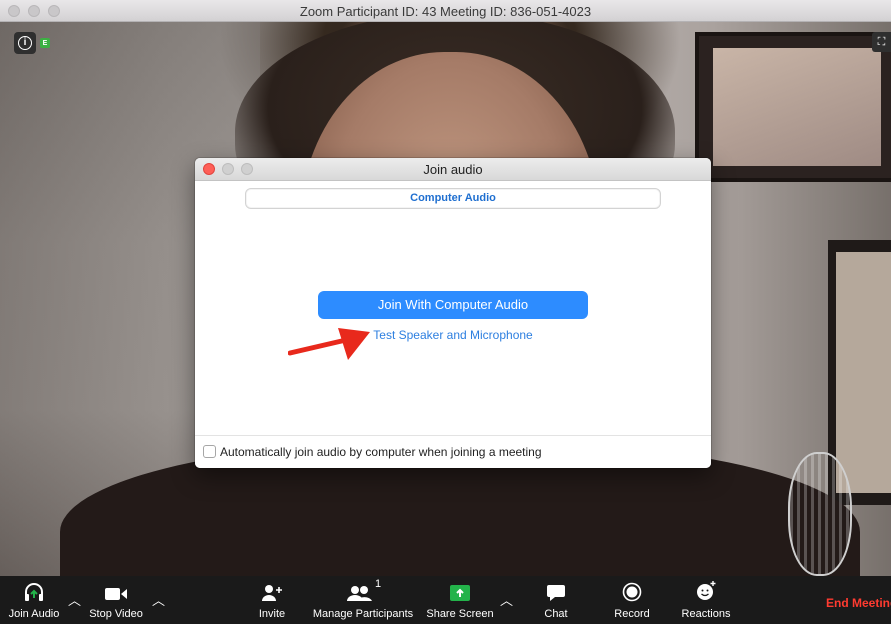 Image resolution: width=891 pixels, height=624 pixels. I want to click on add-person-icon, so click(272, 589).